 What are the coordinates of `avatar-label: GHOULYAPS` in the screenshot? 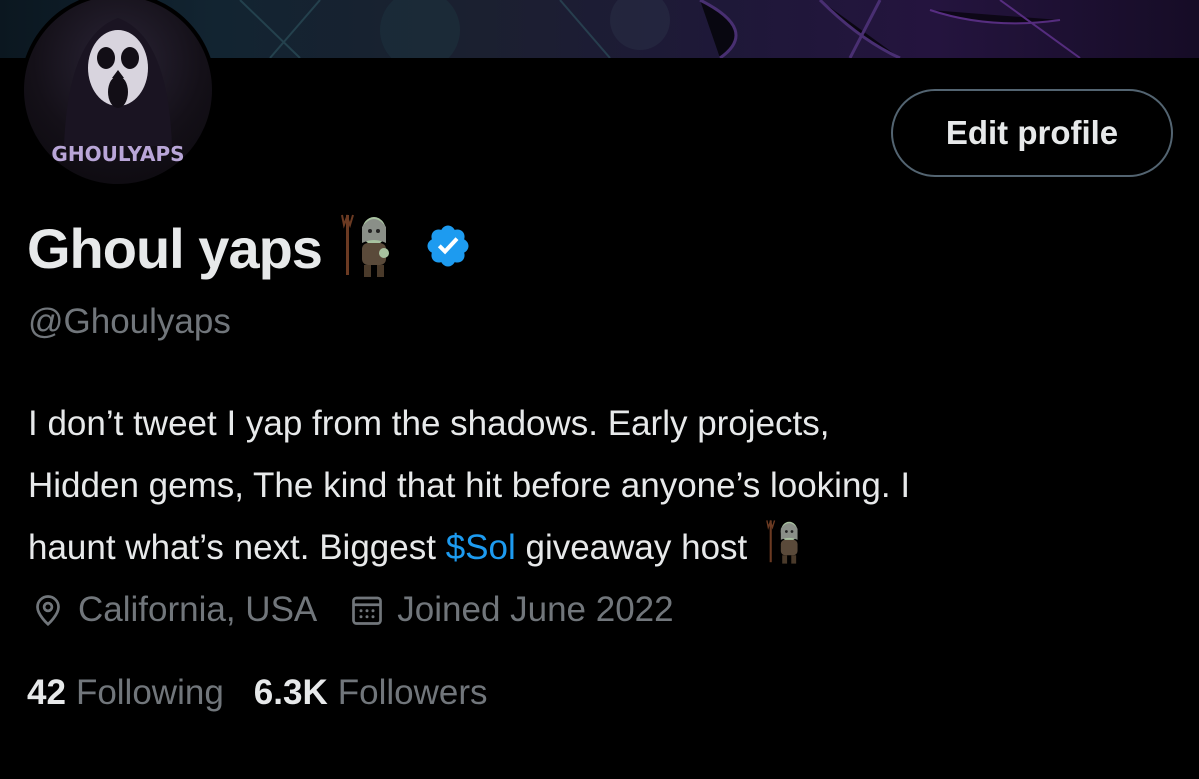 It's located at (118, 154).